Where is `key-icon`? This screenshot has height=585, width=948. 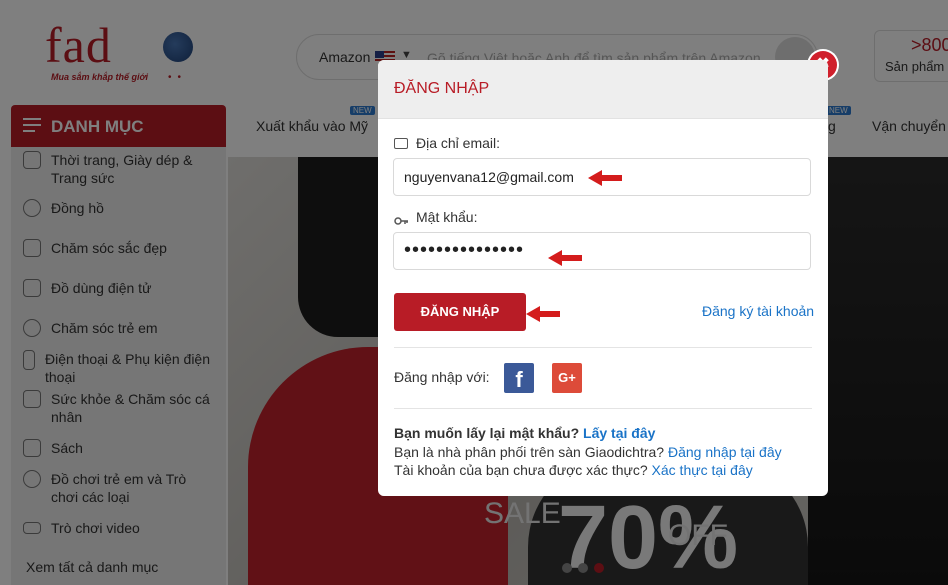
key-icon is located at coordinates (401, 219).